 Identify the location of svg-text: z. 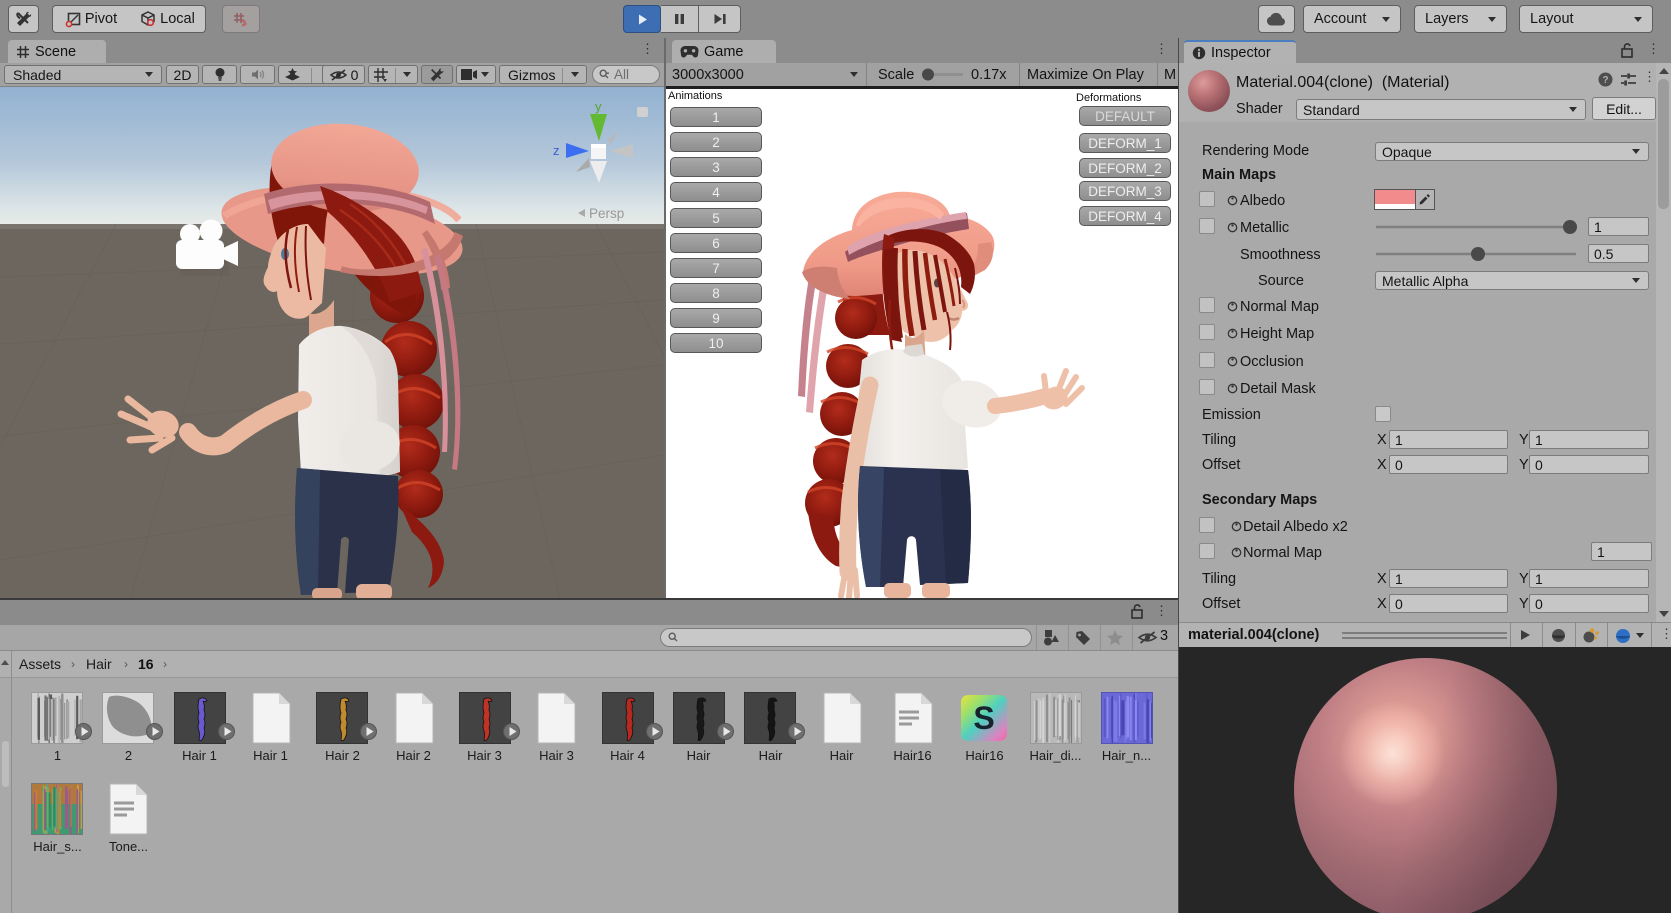
(556, 150).